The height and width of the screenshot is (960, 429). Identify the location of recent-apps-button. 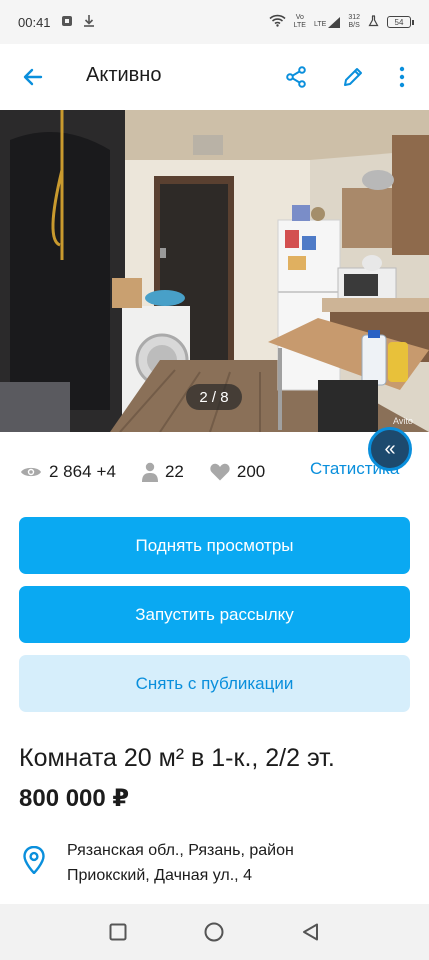
(118, 932).